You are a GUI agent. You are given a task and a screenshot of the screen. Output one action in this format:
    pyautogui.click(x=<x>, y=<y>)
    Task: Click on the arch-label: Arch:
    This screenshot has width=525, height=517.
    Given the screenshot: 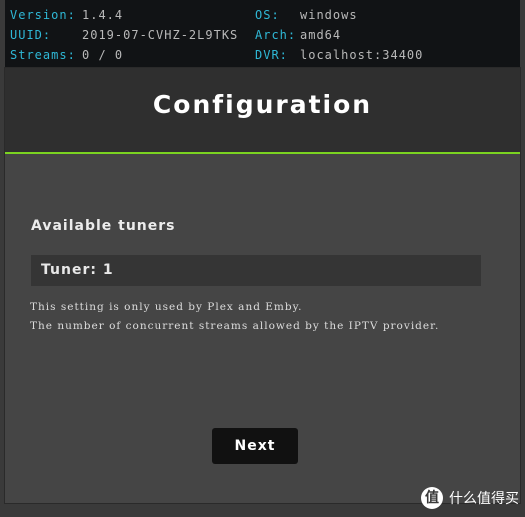 What is the action you would take?
    pyautogui.click(x=276, y=35)
    